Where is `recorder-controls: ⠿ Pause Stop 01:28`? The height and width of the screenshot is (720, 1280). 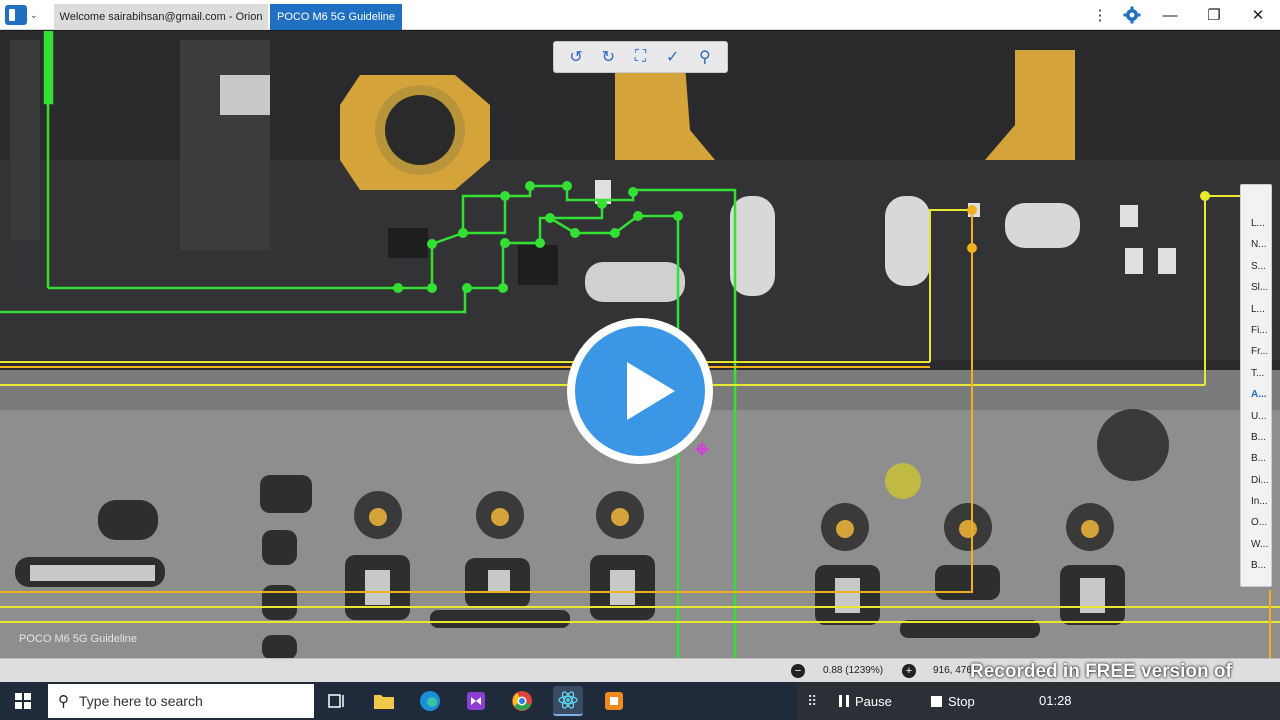
recorder-controls: ⠿ Pause Stop 01:28 is located at coordinates (1038, 701).